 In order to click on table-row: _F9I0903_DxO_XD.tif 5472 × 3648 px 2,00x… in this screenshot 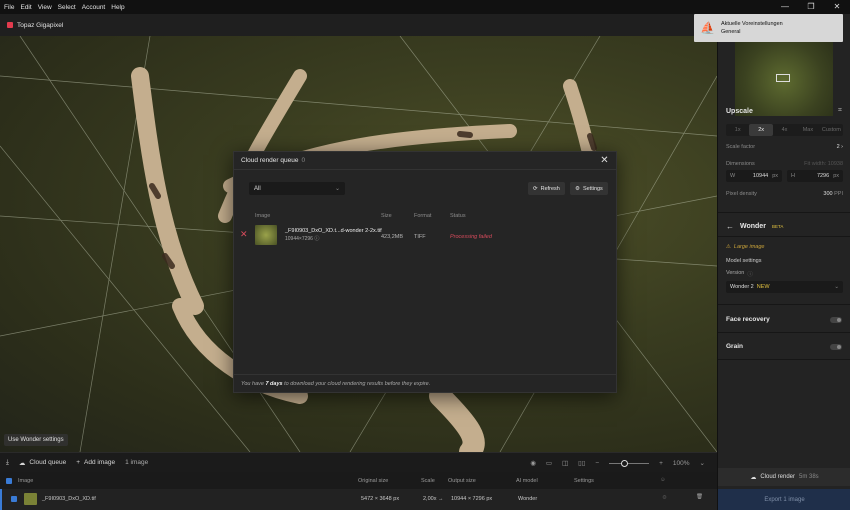, I will do `click(358, 499)`.